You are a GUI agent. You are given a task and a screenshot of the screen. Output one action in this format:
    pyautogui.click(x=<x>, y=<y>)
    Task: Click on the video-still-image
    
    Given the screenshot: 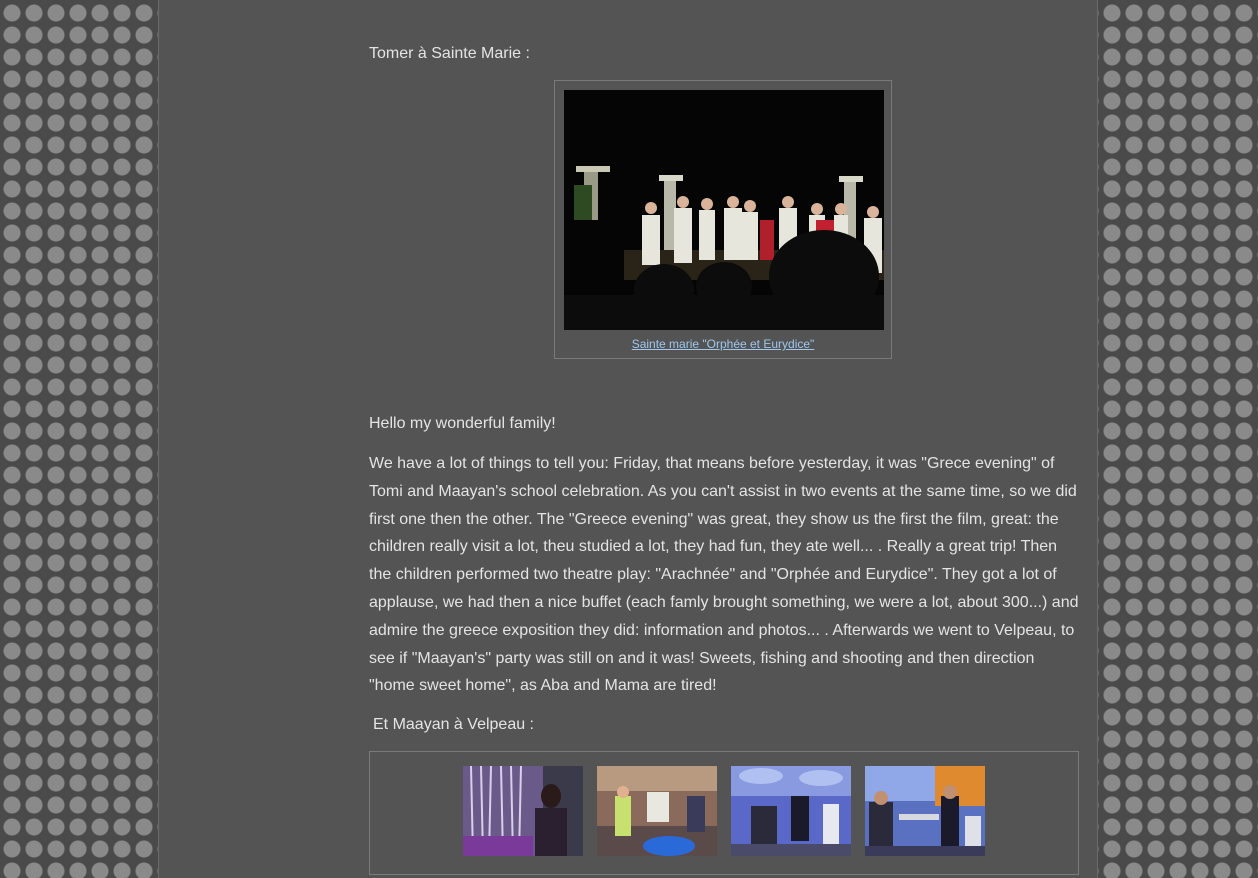 What is the action you would take?
    pyautogui.click(x=724, y=210)
    